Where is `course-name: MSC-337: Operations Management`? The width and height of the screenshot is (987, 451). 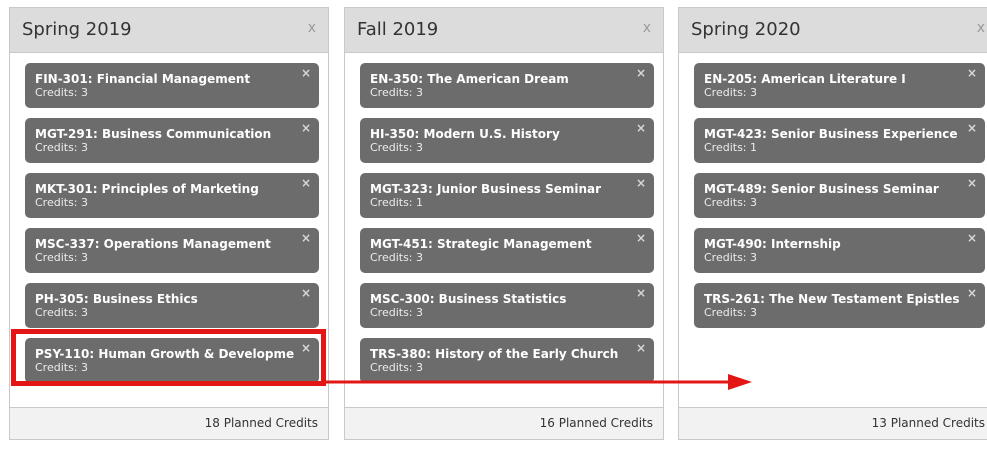
course-name: MSC-337: Operations Management is located at coordinates (153, 244).